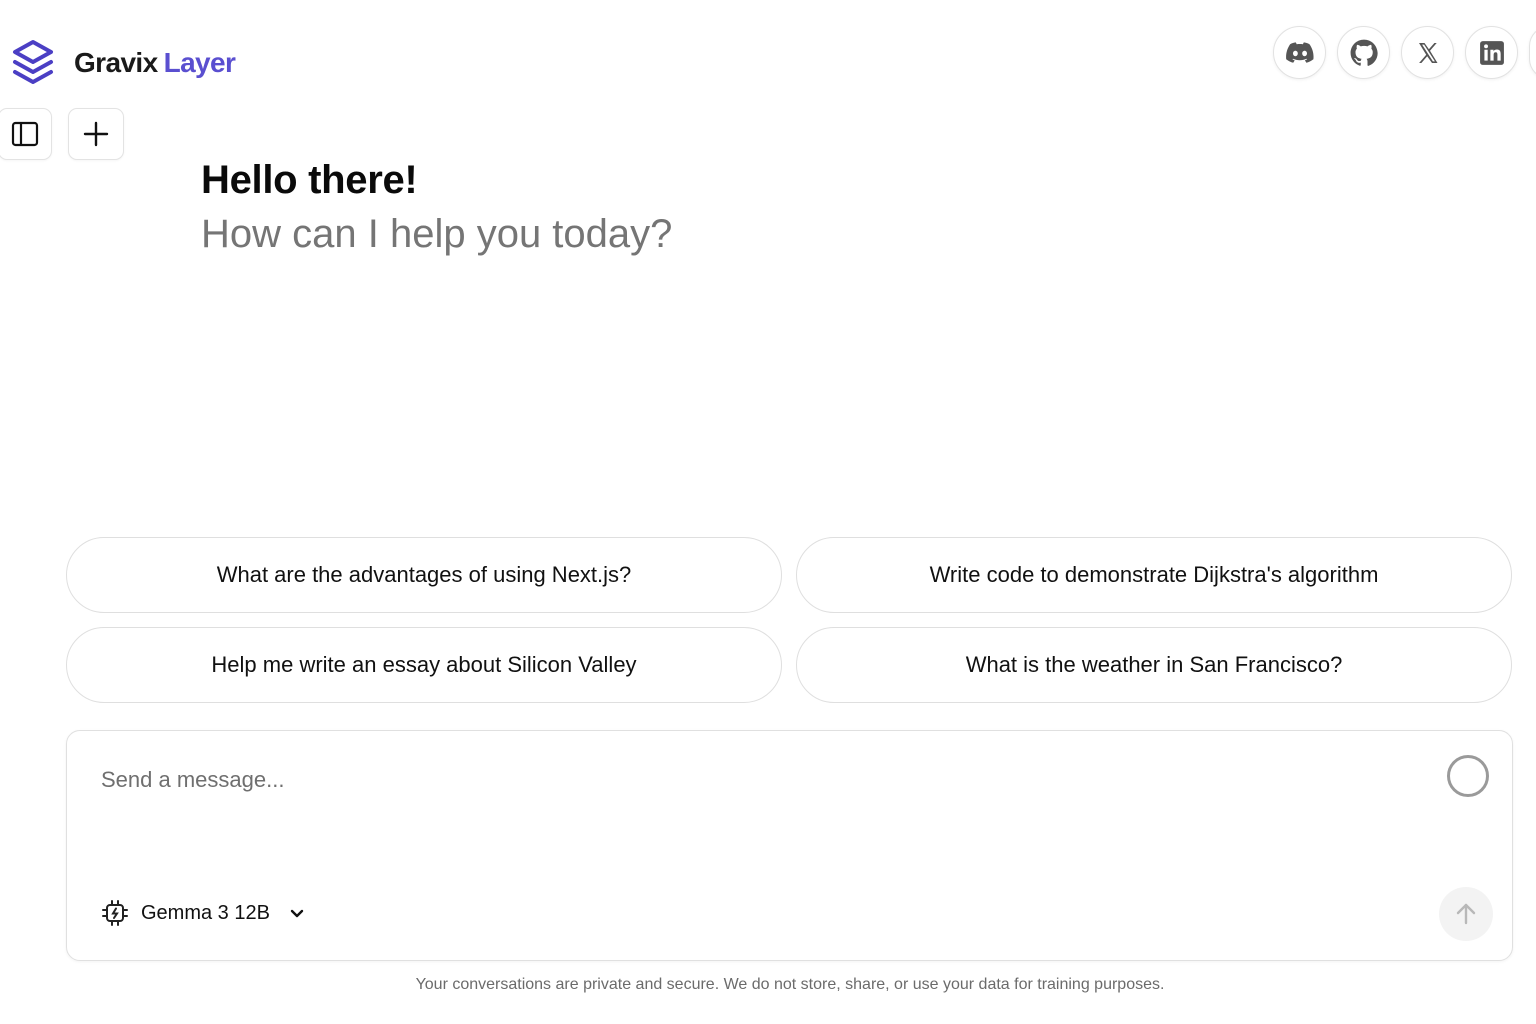 This screenshot has width=1536, height=1024. Describe the element at coordinates (437, 234) in the screenshot. I see `greeting-subtitle: How can I help you today?` at that location.